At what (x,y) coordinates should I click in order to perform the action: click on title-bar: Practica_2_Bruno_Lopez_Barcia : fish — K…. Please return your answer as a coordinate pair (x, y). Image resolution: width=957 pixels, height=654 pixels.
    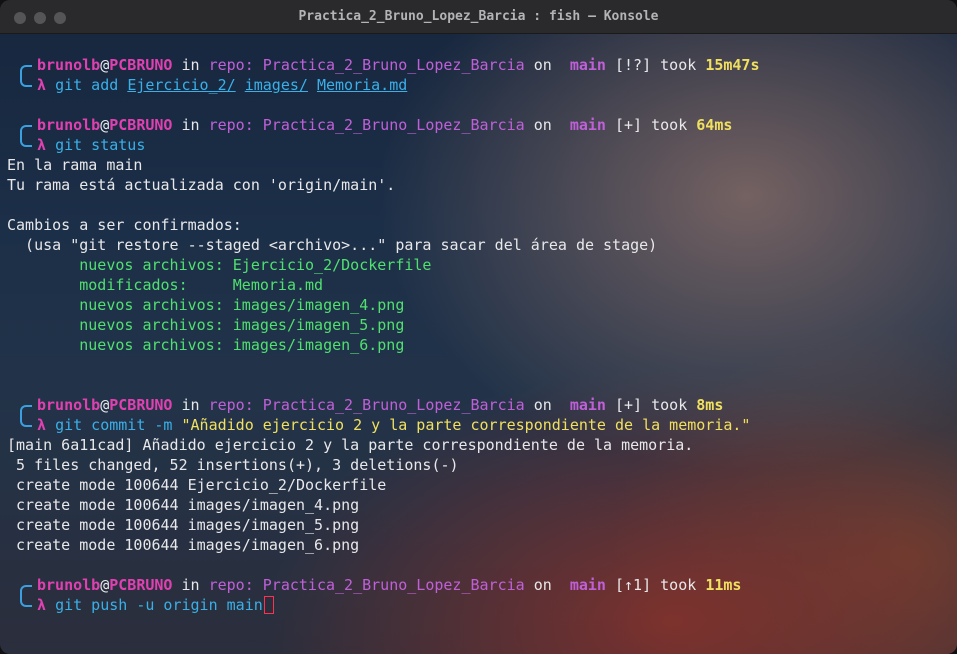
    Looking at the image, I should click on (478, 17).